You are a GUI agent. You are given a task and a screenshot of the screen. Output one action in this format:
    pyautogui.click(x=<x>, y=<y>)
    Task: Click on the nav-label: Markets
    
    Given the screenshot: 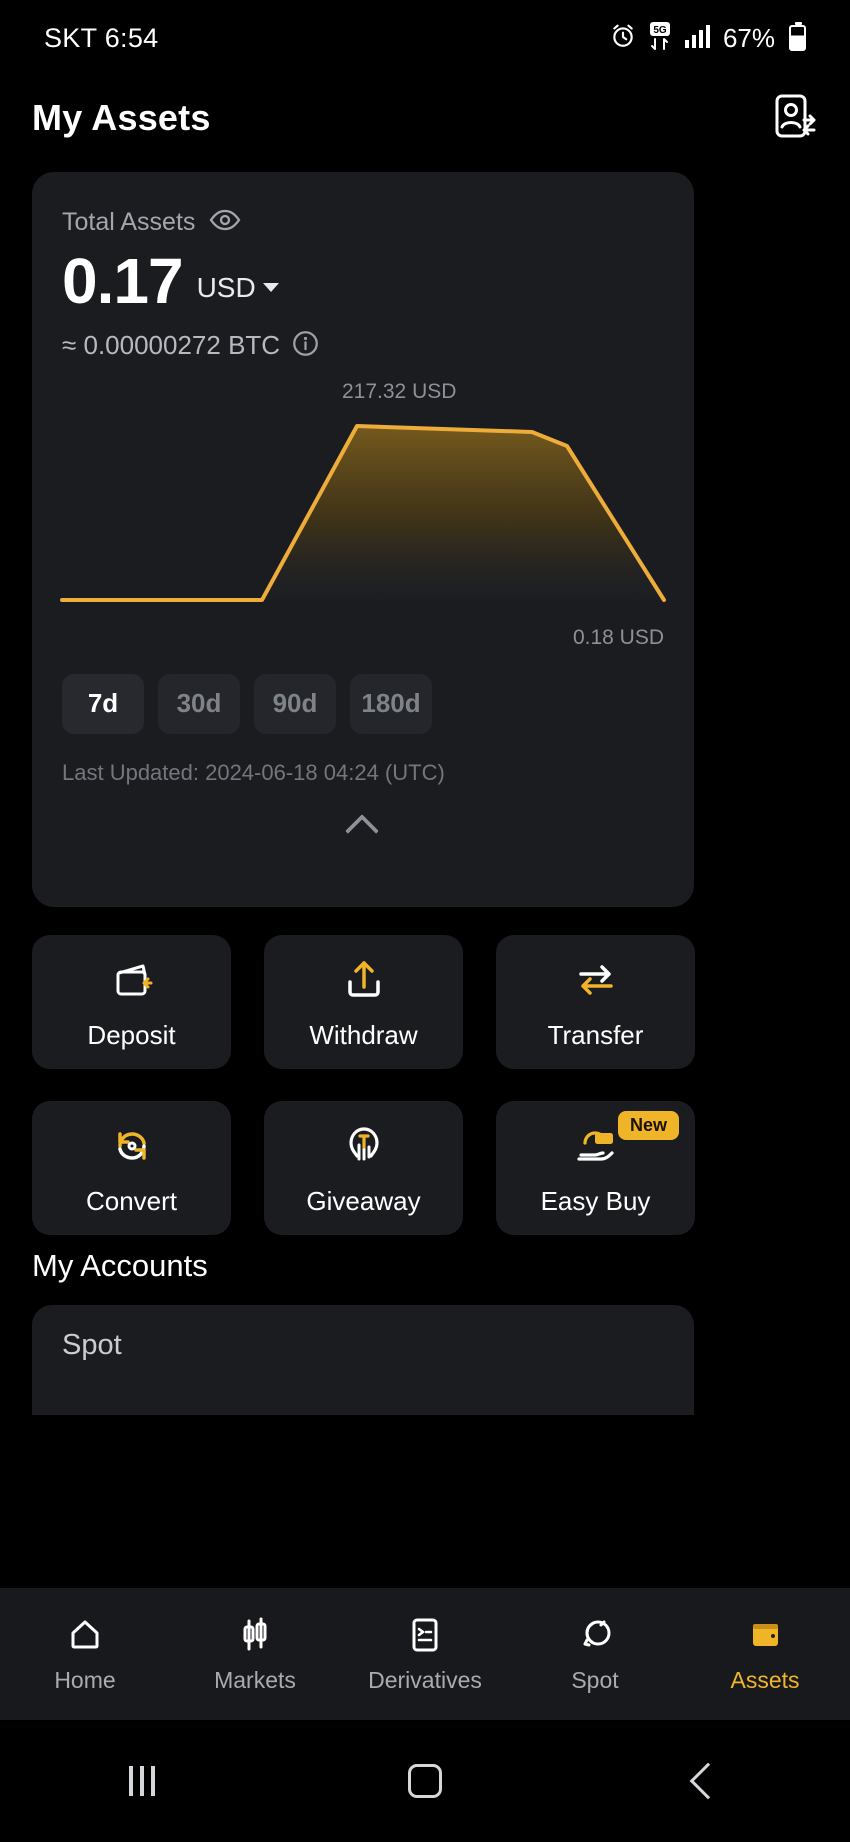 What is the action you would take?
    pyautogui.click(x=255, y=1680)
    